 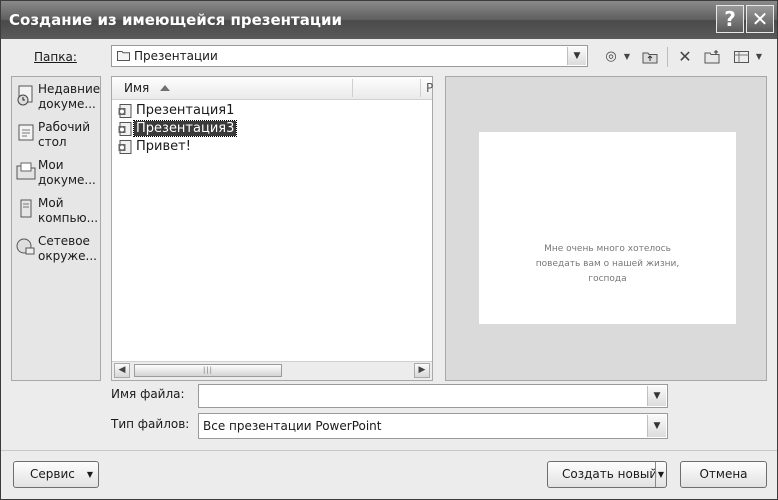 I want to click on scroll-thumb: |||, so click(x=208, y=370).